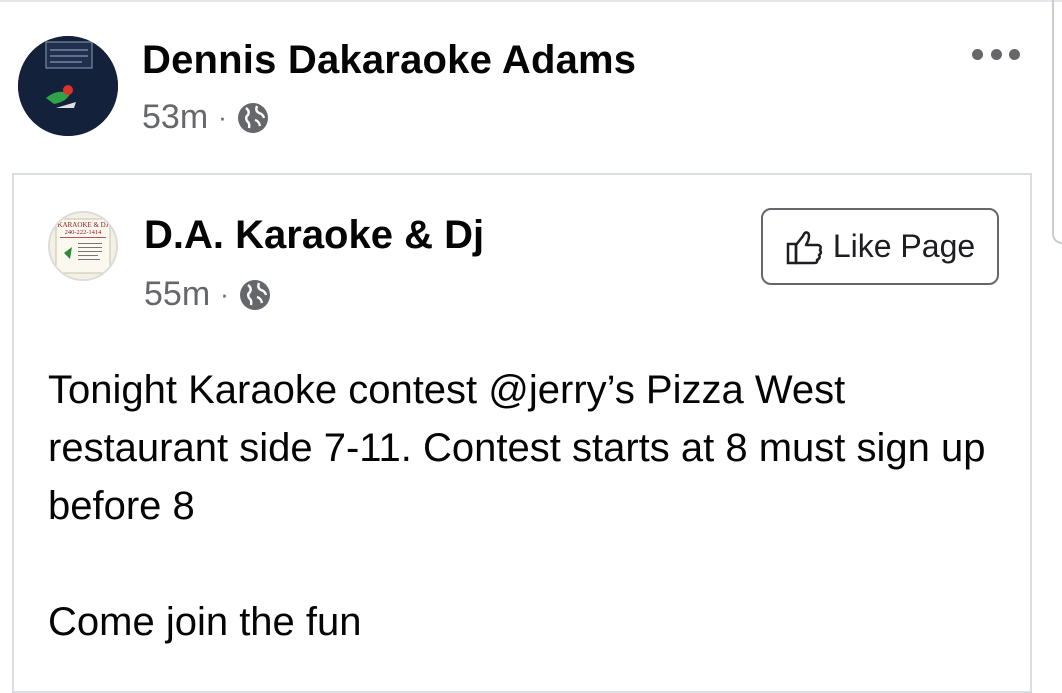 Image resolution: width=1062 pixels, height=693 pixels. I want to click on like-page-button: Like Page, so click(880, 246).